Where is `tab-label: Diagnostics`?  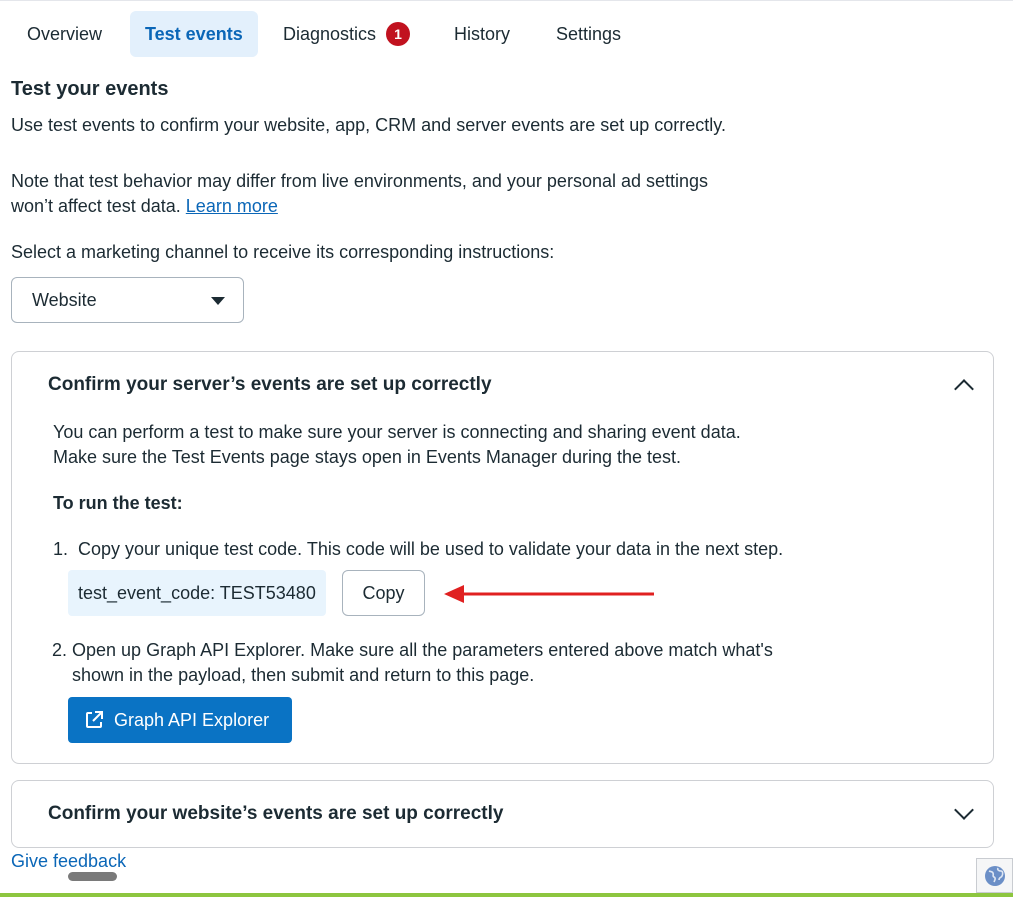
tab-label: Diagnostics is located at coordinates (330, 33).